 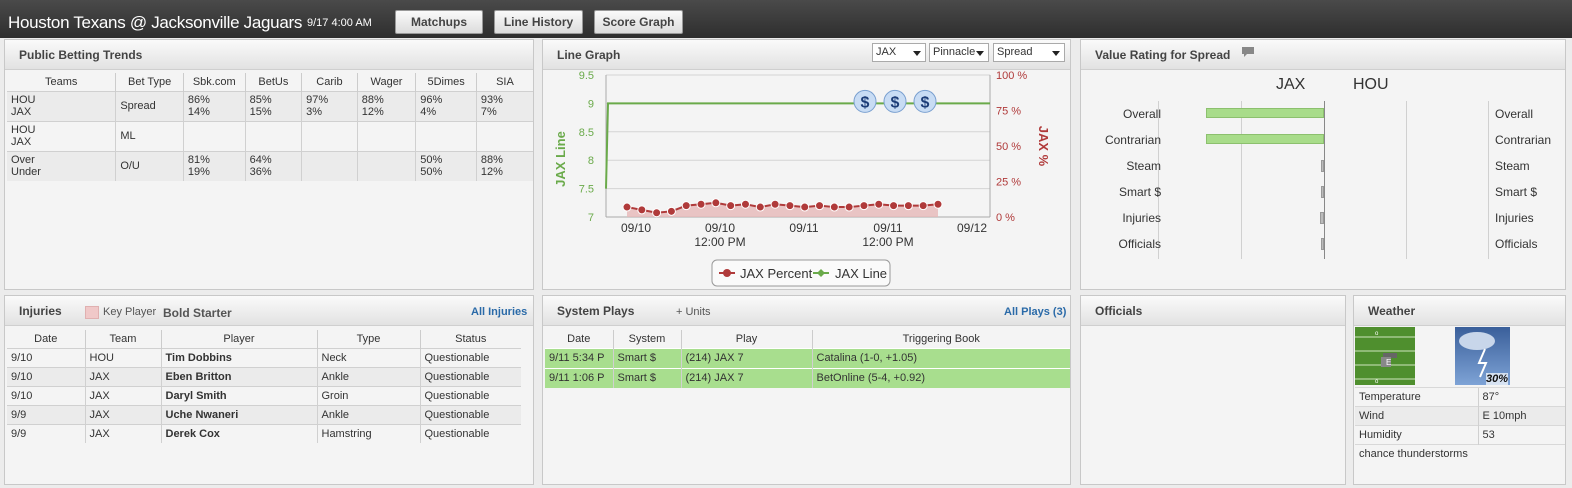 I want to click on play-cell: (214) JAX 7, so click(x=746, y=377).